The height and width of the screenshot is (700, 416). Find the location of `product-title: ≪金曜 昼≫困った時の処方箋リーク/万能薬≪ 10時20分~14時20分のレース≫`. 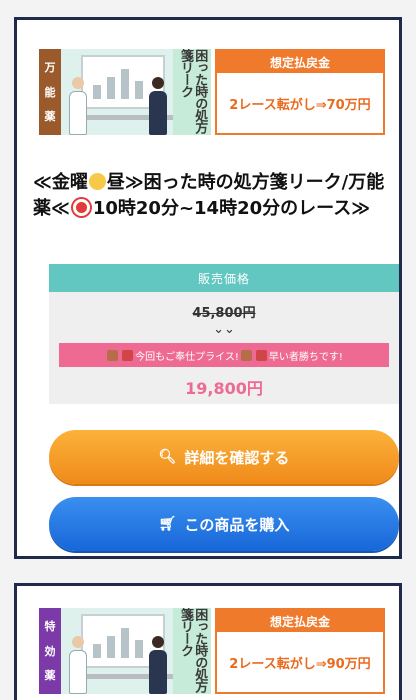

product-title: ≪金曜 昼≫困った時の処方箋リーク/万能薬≪ 10時20分~14時20分のレース≫ is located at coordinates (212, 196).